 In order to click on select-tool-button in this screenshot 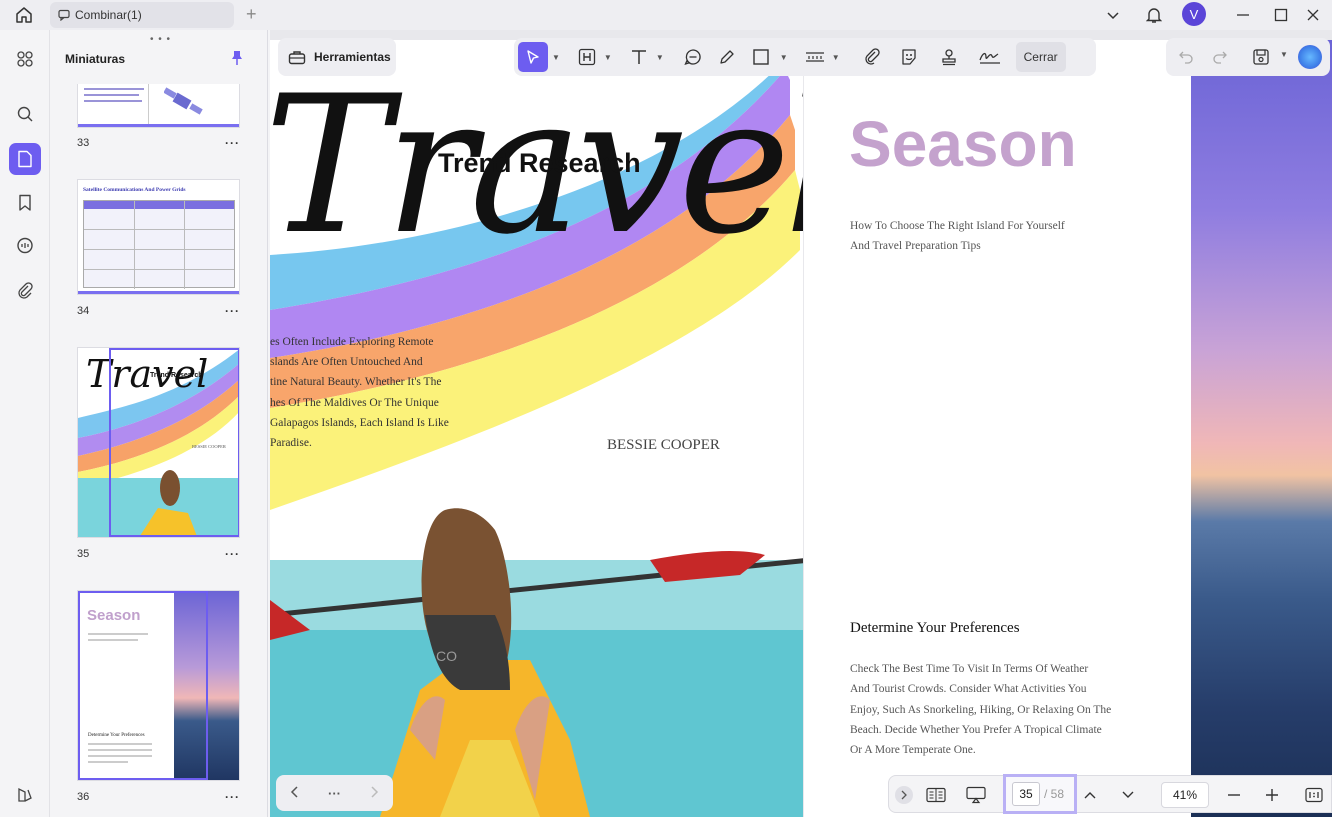, I will do `click(533, 57)`.